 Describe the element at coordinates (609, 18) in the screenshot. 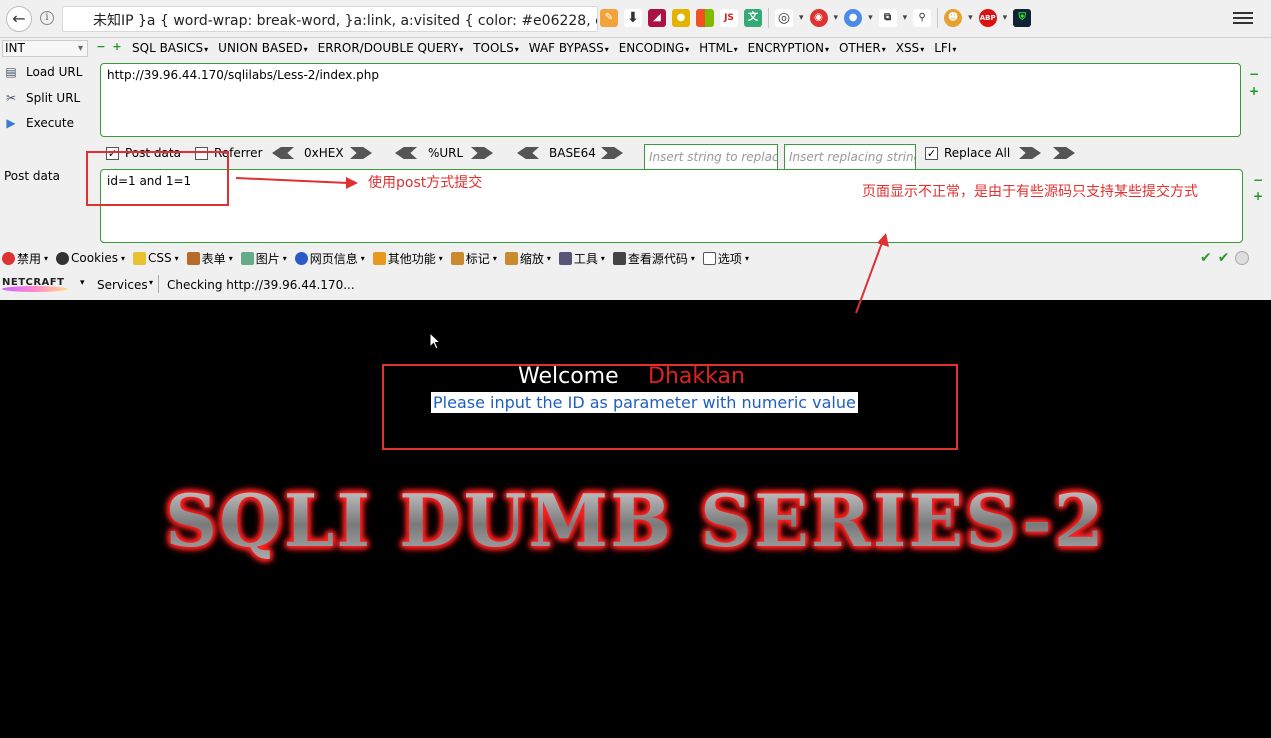

I see `note-icon: ✎` at that location.